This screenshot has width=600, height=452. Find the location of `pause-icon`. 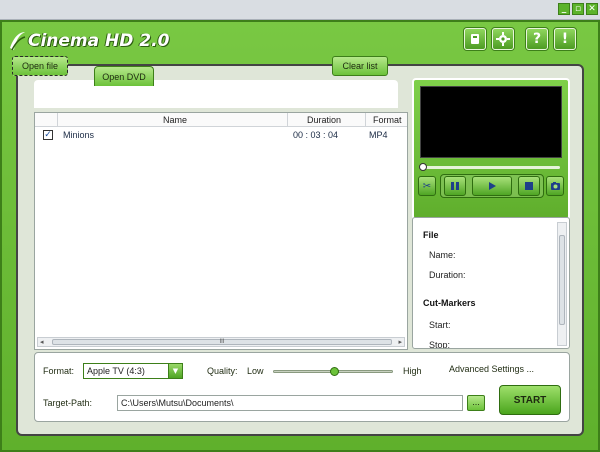

pause-icon is located at coordinates (455, 186).